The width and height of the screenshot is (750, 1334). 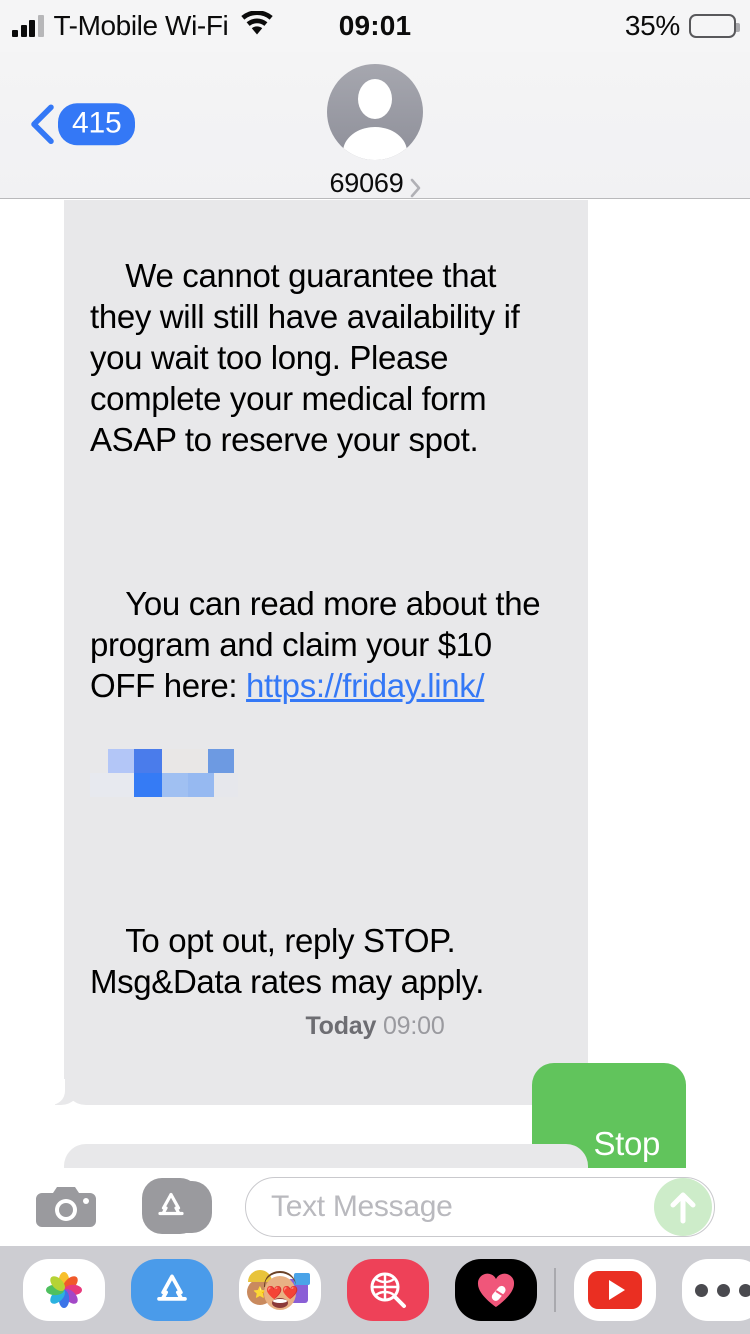 I want to click on youtube-app-icon, so click(x=615, y=1290).